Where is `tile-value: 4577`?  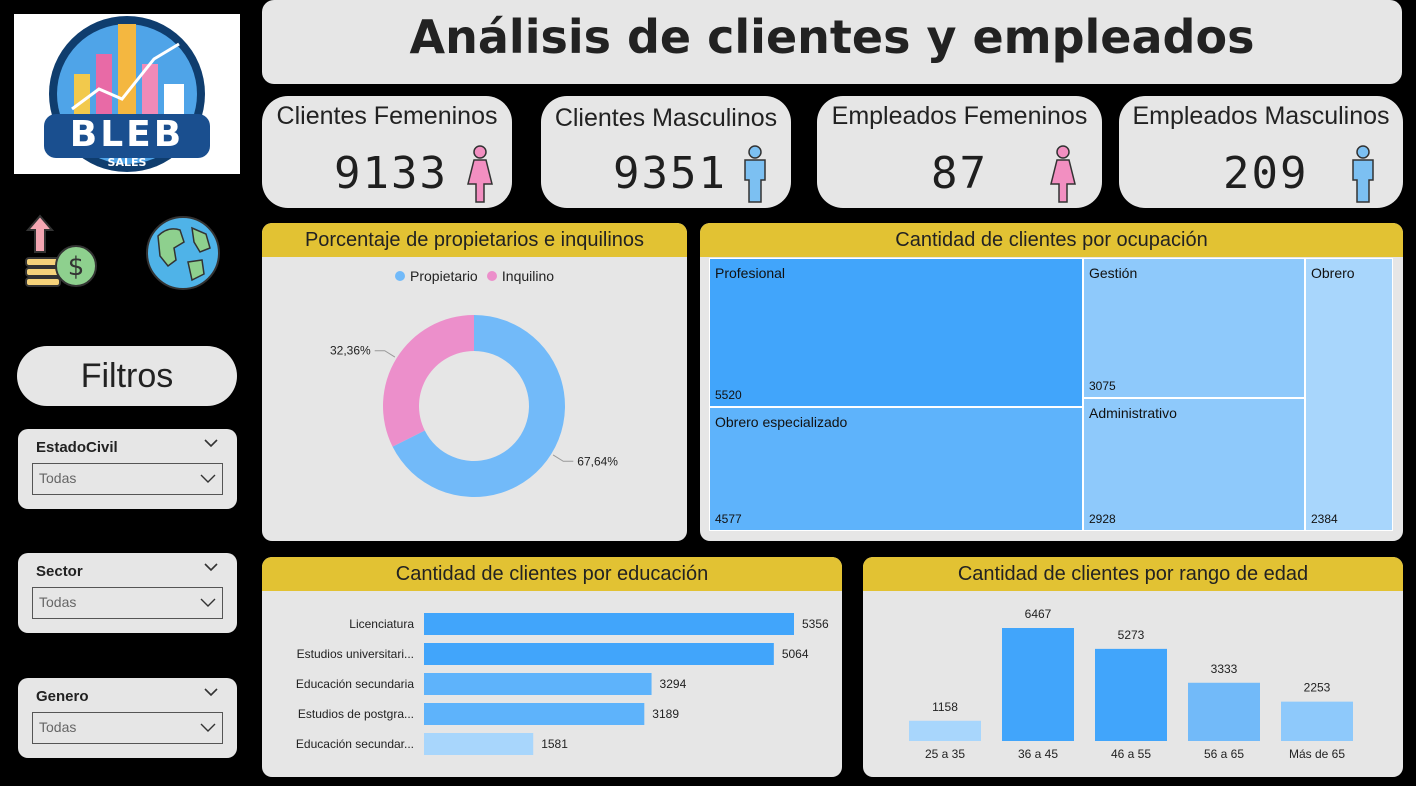 tile-value: 4577 is located at coordinates (728, 519).